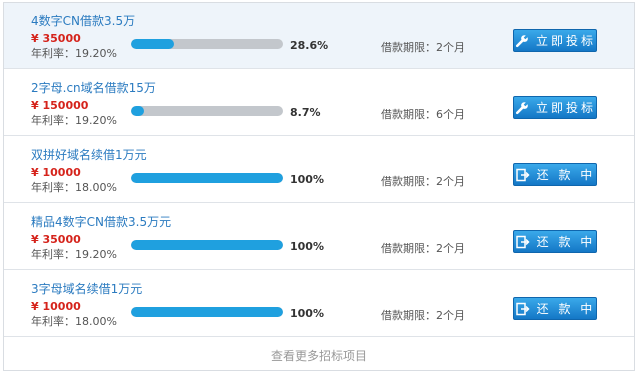 This screenshot has width=640, height=373. Describe the element at coordinates (423, 114) in the screenshot. I see `loan-period: 借款期限：6个月` at that location.